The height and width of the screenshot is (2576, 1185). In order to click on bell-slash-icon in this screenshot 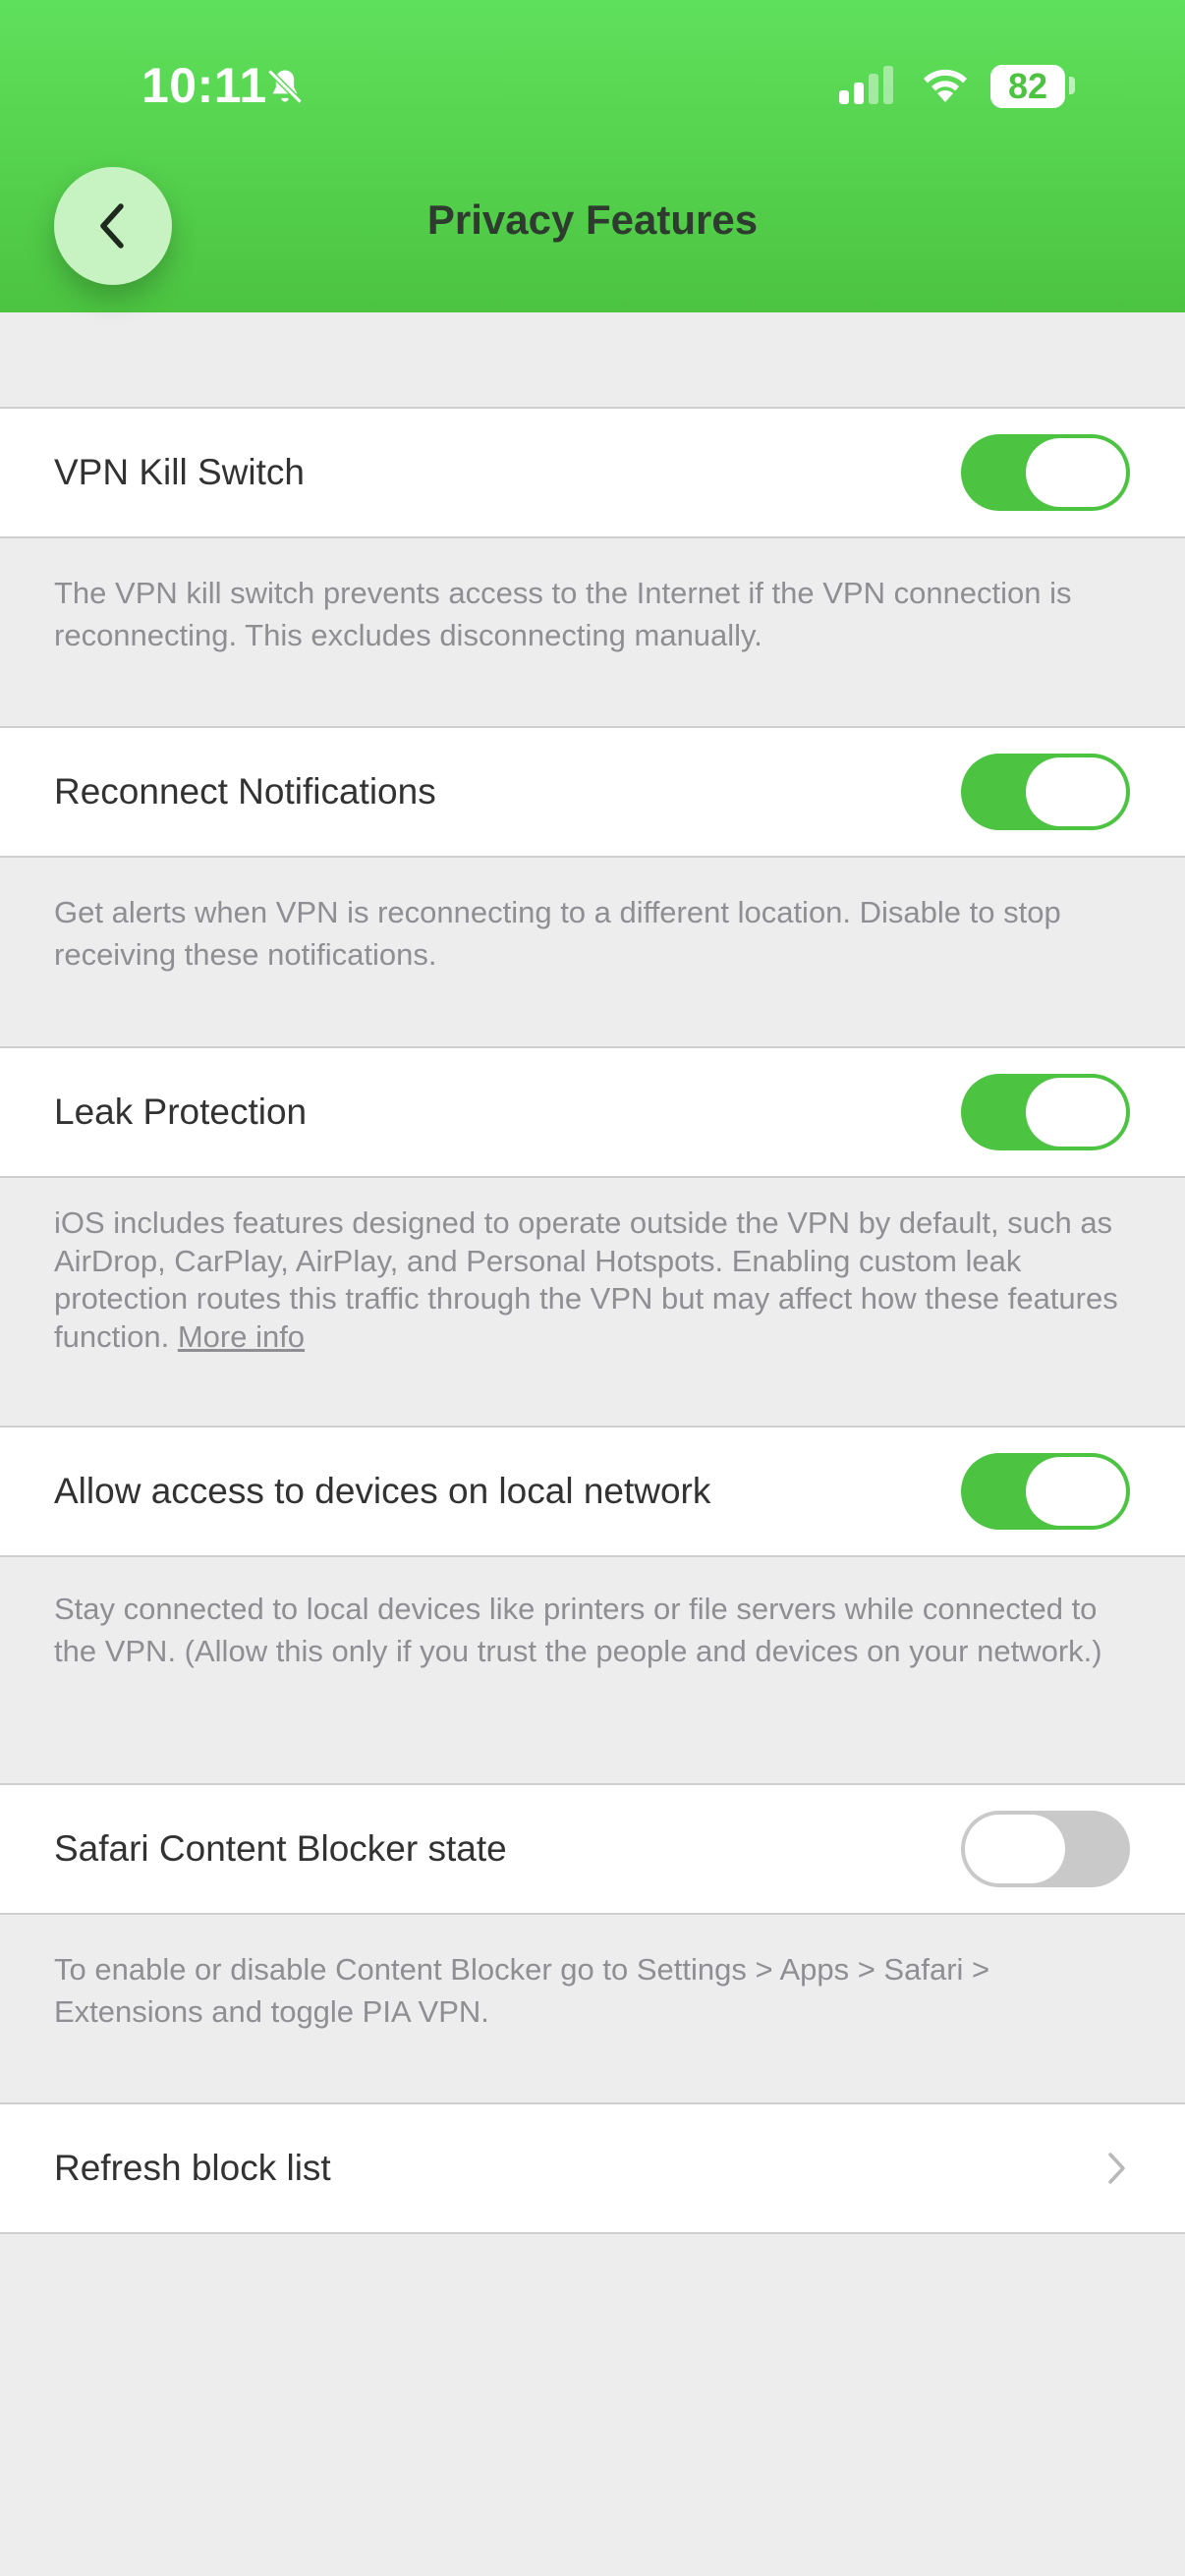, I will do `click(285, 86)`.